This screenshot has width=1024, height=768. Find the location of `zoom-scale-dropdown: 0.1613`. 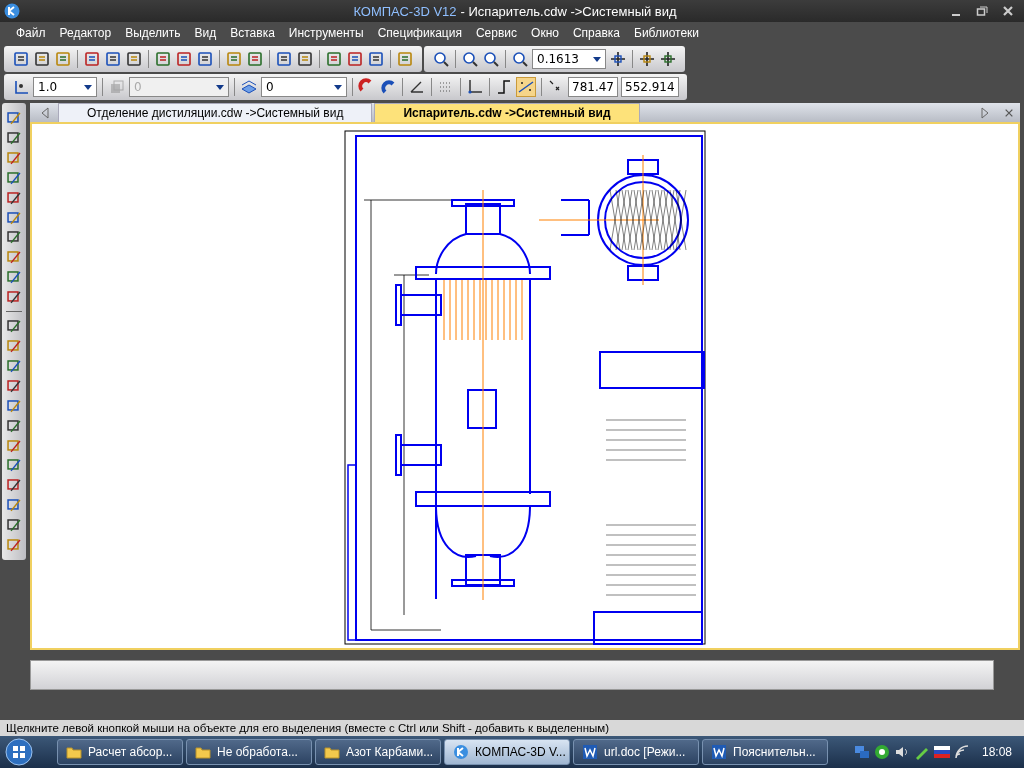

zoom-scale-dropdown: 0.1613 is located at coordinates (569, 59).